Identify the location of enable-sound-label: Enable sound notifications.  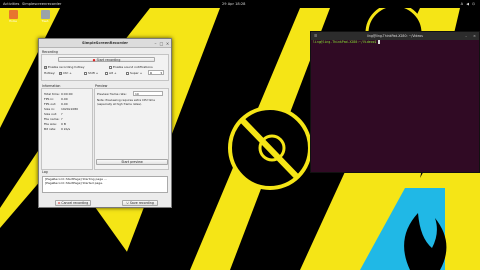
(132, 67).